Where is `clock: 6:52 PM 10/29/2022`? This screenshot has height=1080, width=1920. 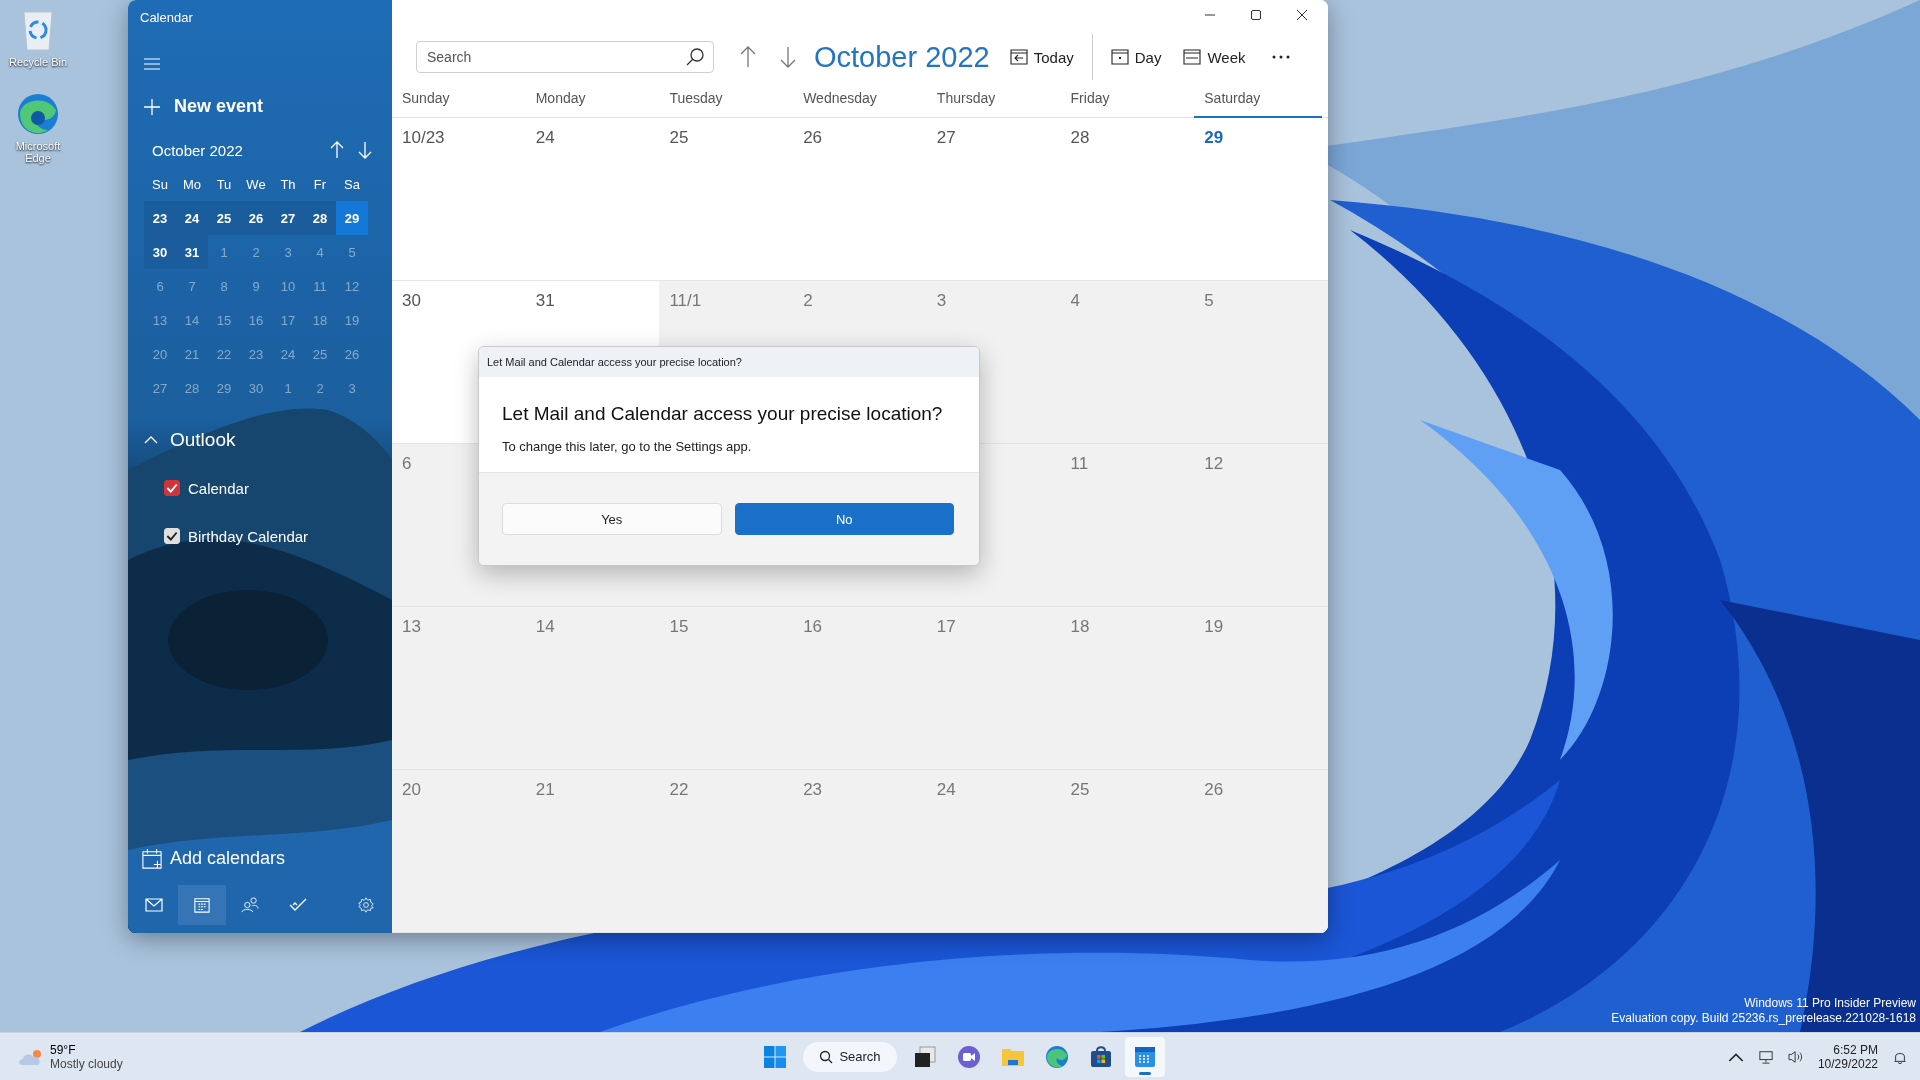
clock: 6:52 PM 10/29/2022 is located at coordinates (1847, 1056).